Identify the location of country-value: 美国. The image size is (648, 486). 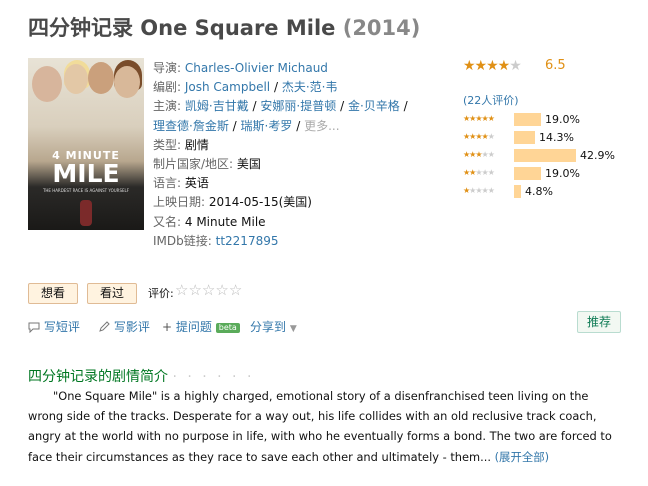
(248, 164).